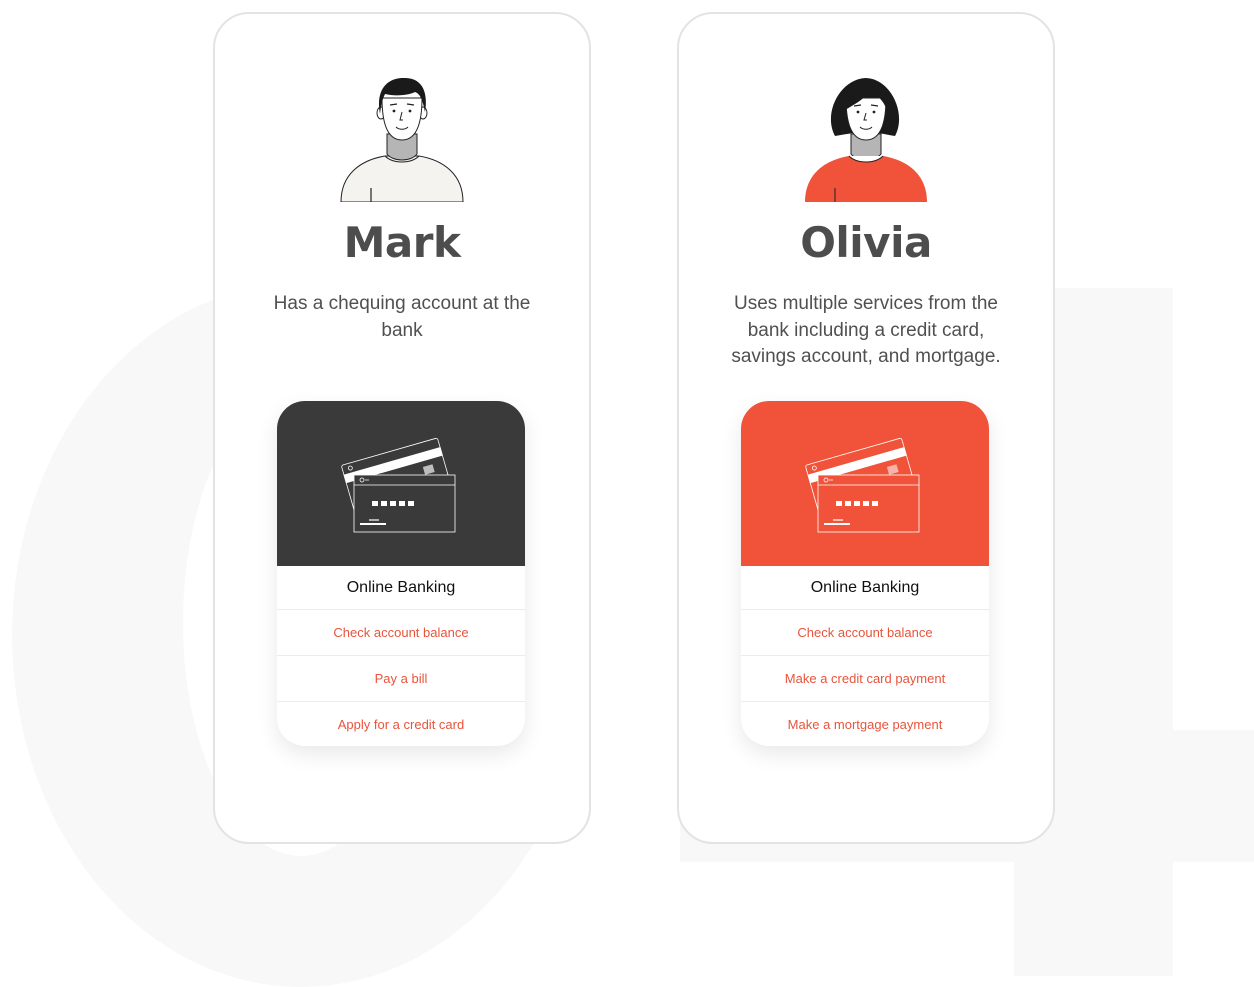 The height and width of the screenshot is (987, 1254). Describe the element at coordinates (865, 679) in the screenshot. I see `make-credit-card-payment-link: Make a credit card payment` at that location.